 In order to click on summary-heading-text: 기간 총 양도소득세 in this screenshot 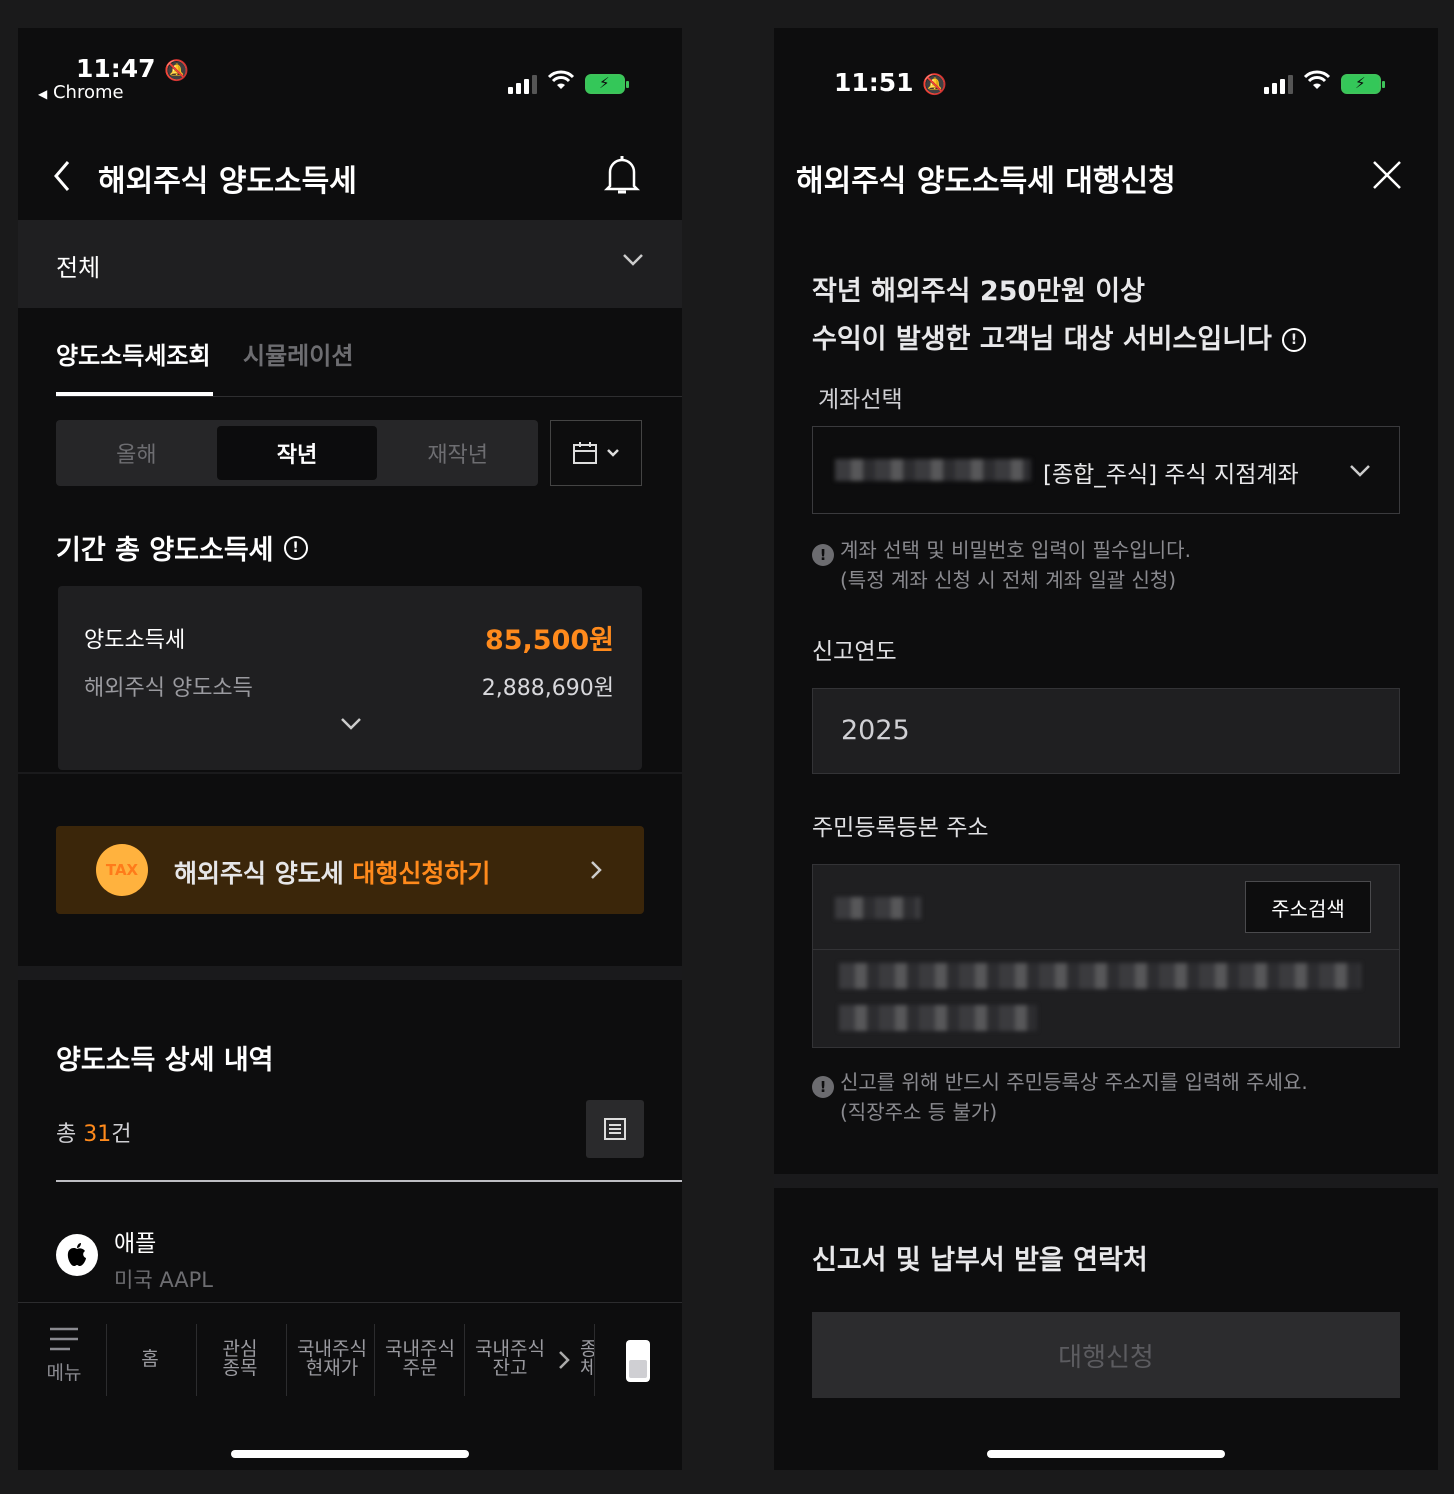, I will do `click(165, 550)`.